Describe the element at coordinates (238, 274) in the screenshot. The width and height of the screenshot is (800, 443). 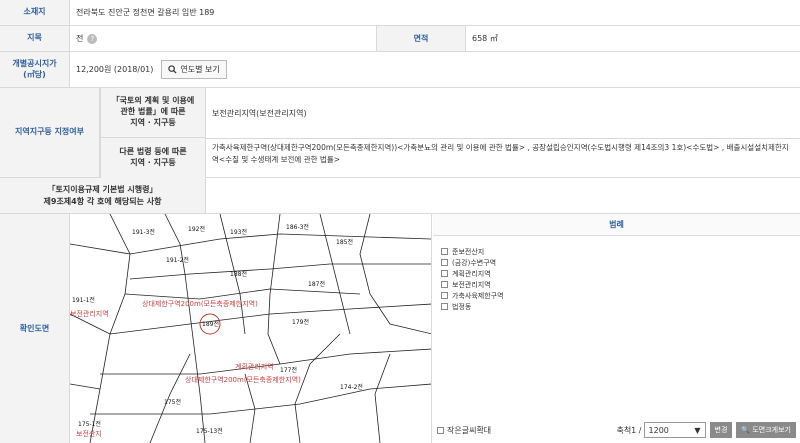
I see `parcel-label: 188전` at that location.